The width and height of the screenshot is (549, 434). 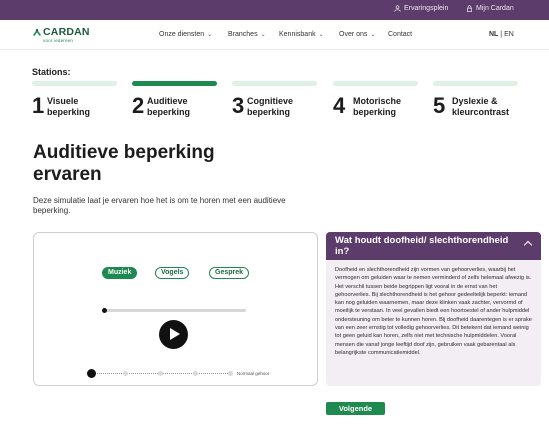 What do you see at coordinates (120, 273) in the screenshot?
I see `chip-muziek: Muziek` at bounding box center [120, 273].